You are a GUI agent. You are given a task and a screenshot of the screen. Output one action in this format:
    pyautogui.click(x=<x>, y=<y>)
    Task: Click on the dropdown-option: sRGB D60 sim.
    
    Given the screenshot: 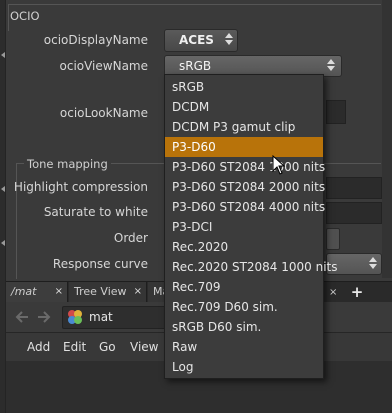 What is the action you would take?
    pyautogui.click(x=244, y=327)
    